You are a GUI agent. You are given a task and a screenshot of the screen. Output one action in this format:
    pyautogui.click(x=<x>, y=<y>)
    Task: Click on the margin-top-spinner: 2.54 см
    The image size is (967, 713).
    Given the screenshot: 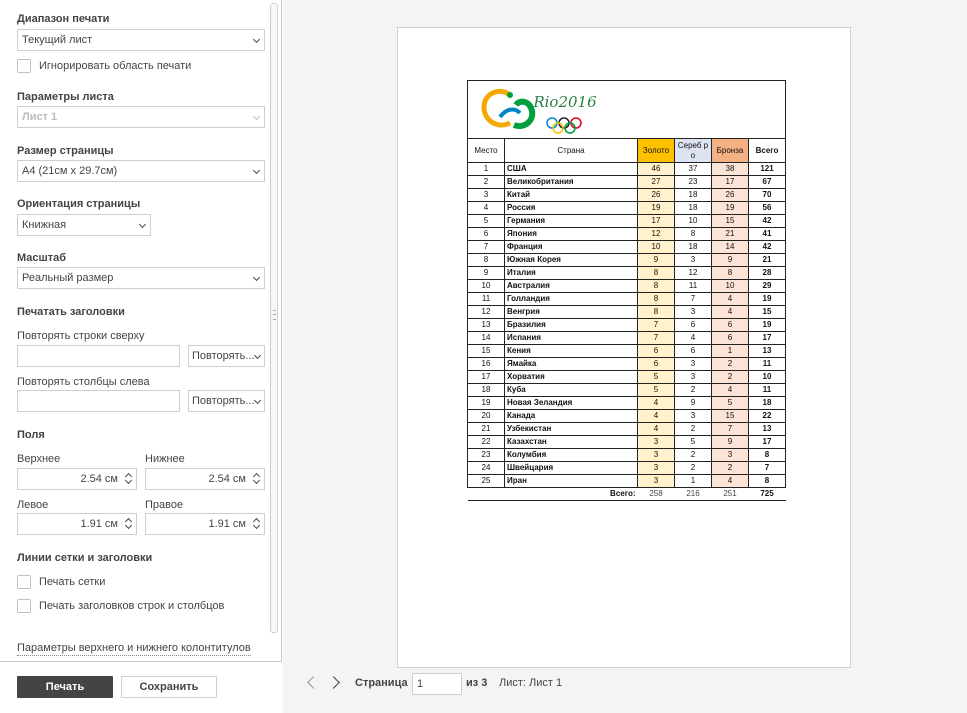 What is the action you would take?
    pyautogui.click(x=77, y=479)
    